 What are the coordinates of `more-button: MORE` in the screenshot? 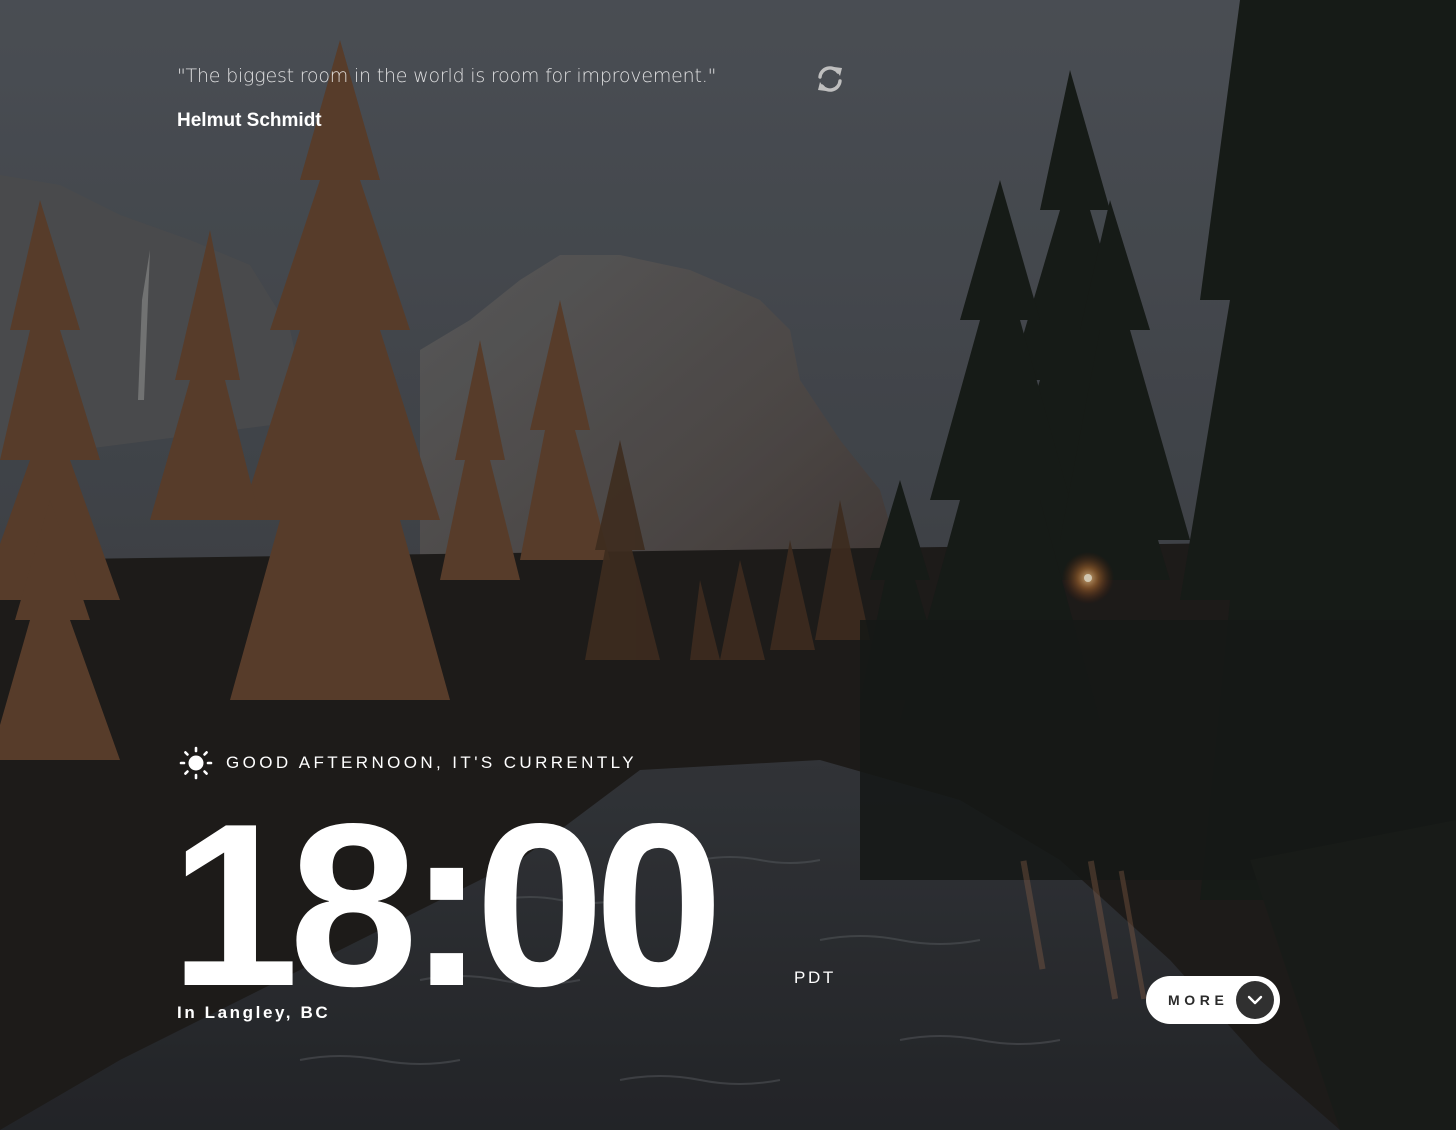 It's located at (1213, 1000).